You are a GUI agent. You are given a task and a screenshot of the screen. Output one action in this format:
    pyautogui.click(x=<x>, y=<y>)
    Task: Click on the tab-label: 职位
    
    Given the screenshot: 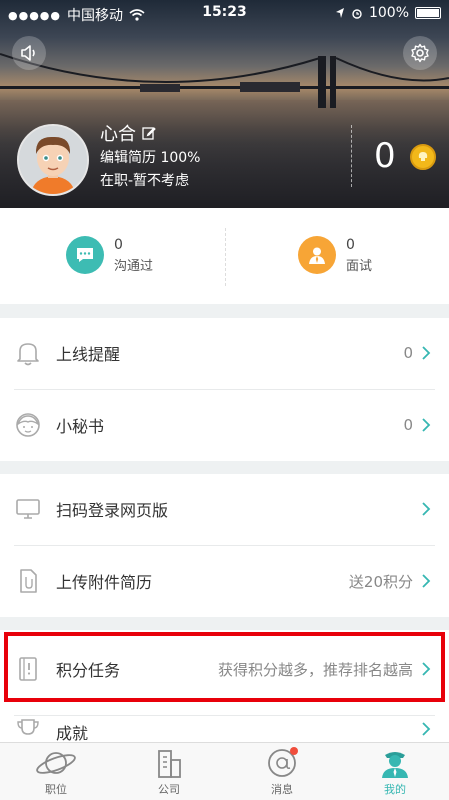 What is the action you would take?
    pyautogui.click(x=56, y=789)
    